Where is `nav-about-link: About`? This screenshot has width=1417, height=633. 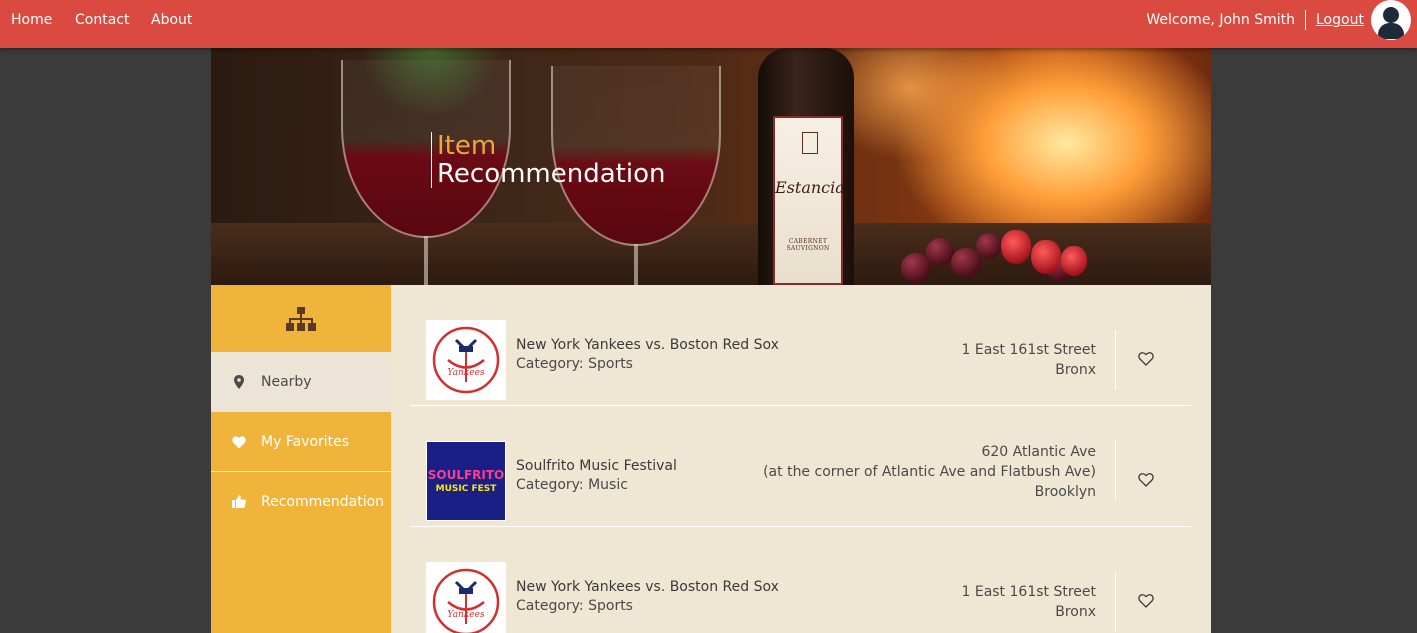 nav-about-link: About is located at coordinates (171, 20).